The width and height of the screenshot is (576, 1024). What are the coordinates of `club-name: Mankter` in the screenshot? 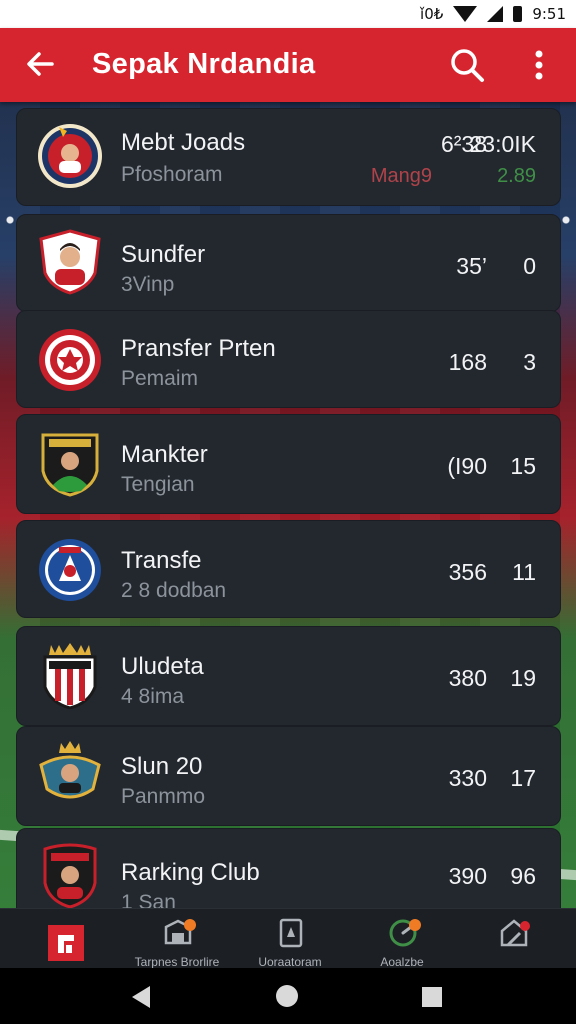 It's located at (164, 454).